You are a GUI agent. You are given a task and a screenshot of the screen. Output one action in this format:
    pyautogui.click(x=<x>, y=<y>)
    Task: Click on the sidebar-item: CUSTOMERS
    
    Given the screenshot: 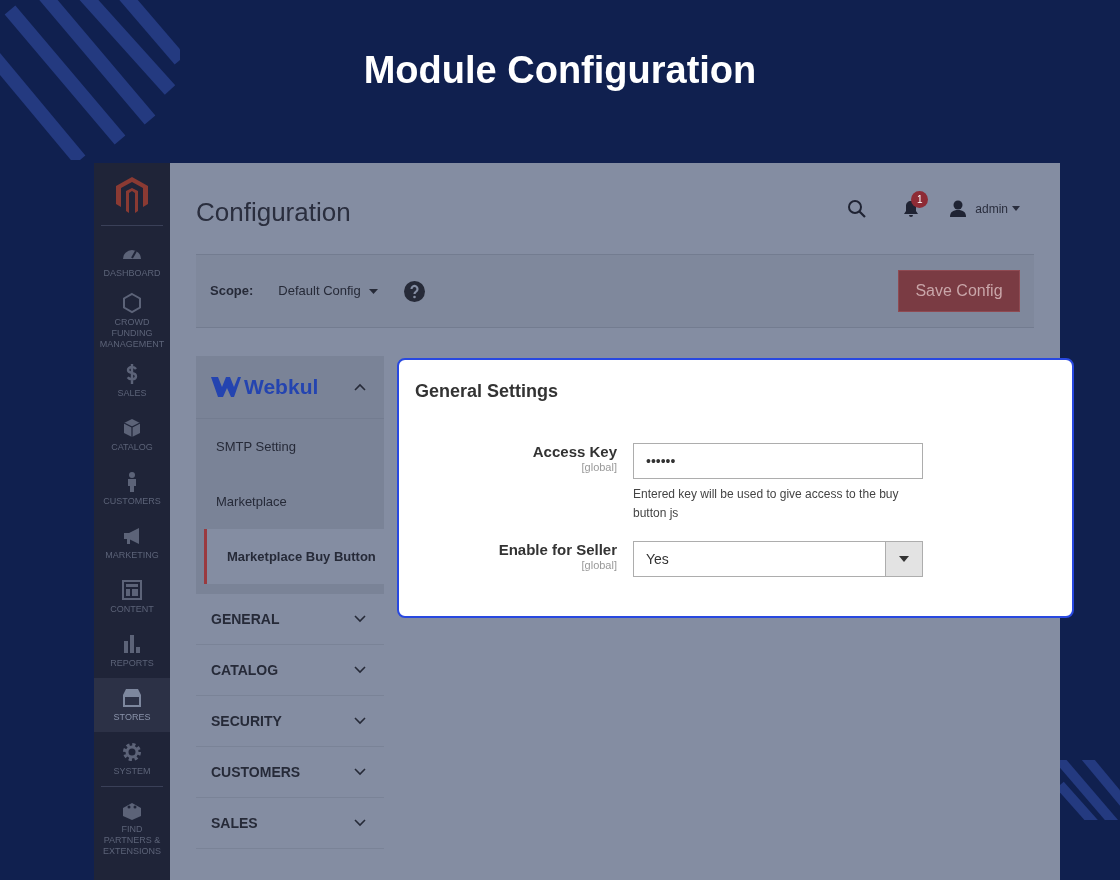 What is the action you would take?
    pyautogui.click(x=132, y=489)
    